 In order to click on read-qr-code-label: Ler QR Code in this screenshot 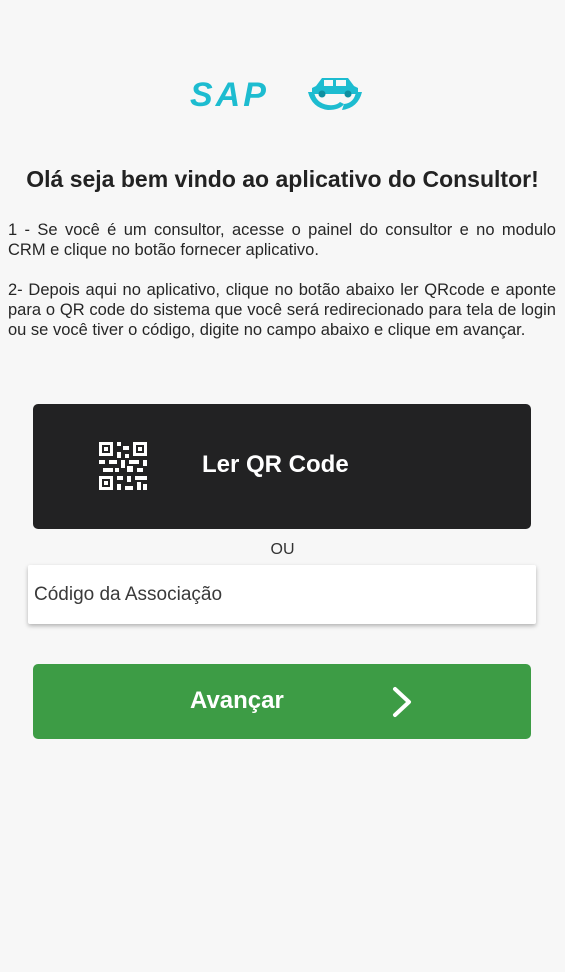, I will do `click(275, 464)`.